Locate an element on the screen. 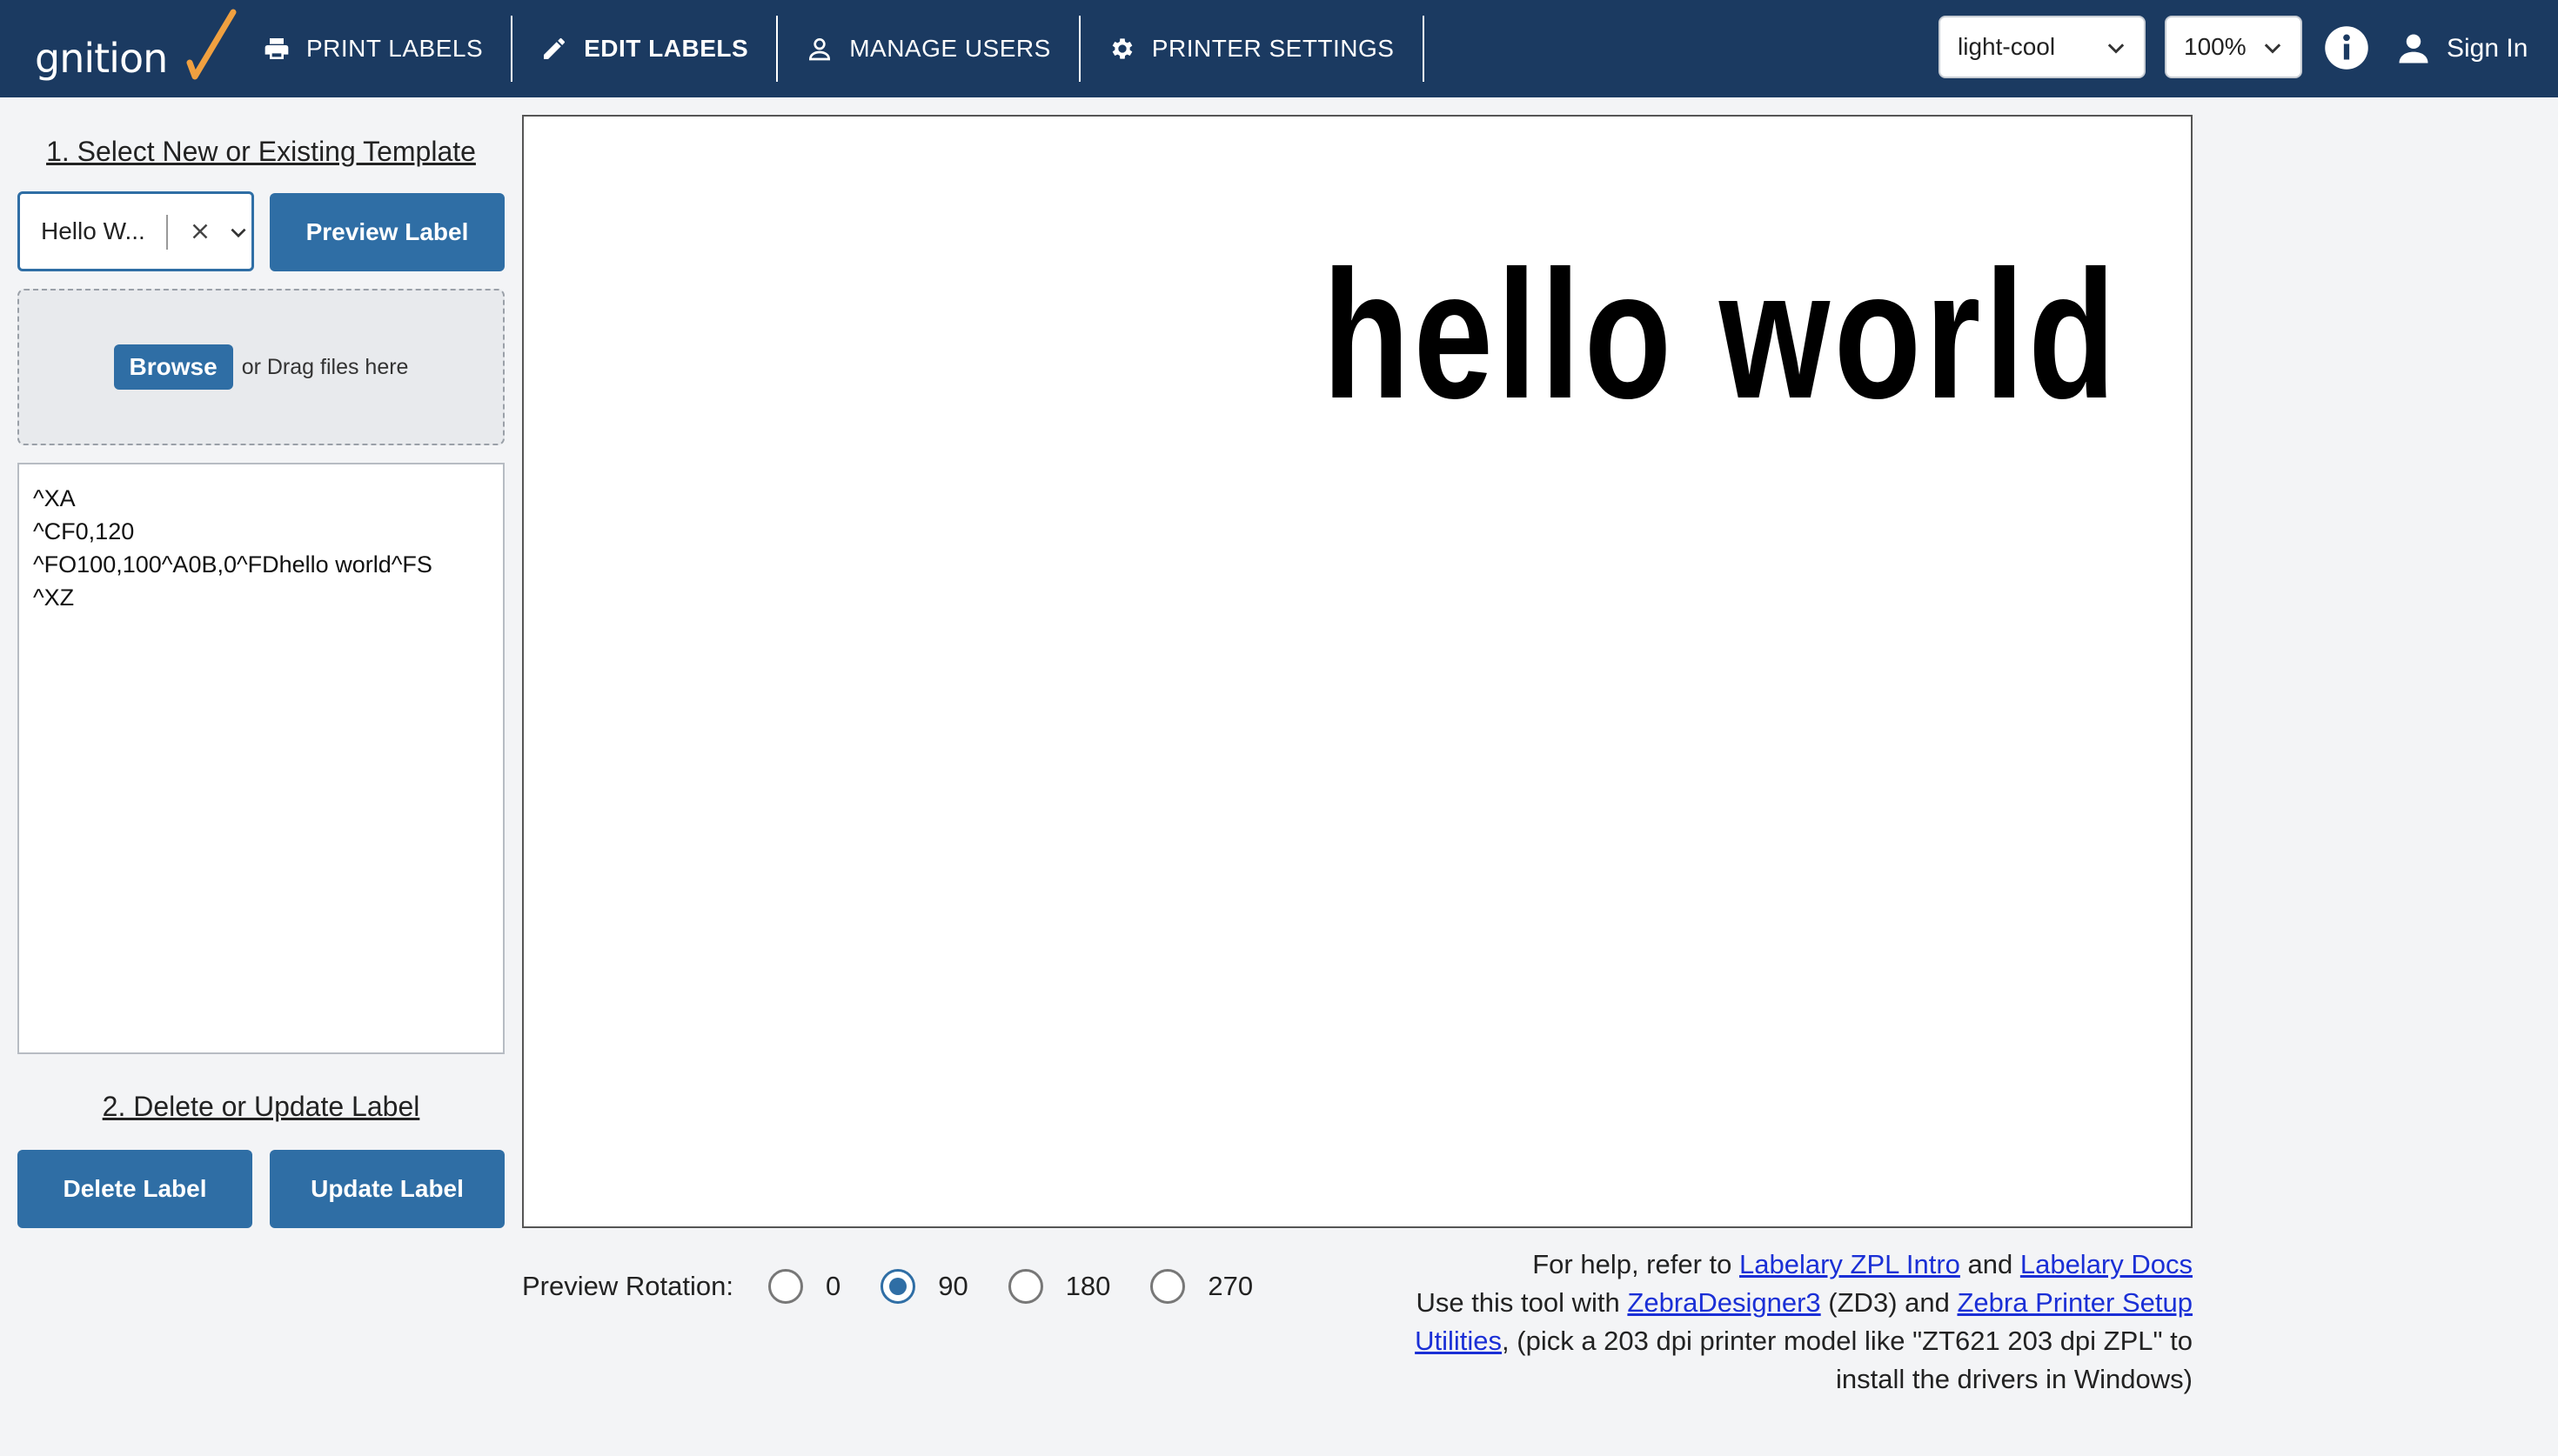 The image size is (2558, 1456). nav-printer-settings-label: PRINTER SETTINGS is located at coordinates (1273, 48).